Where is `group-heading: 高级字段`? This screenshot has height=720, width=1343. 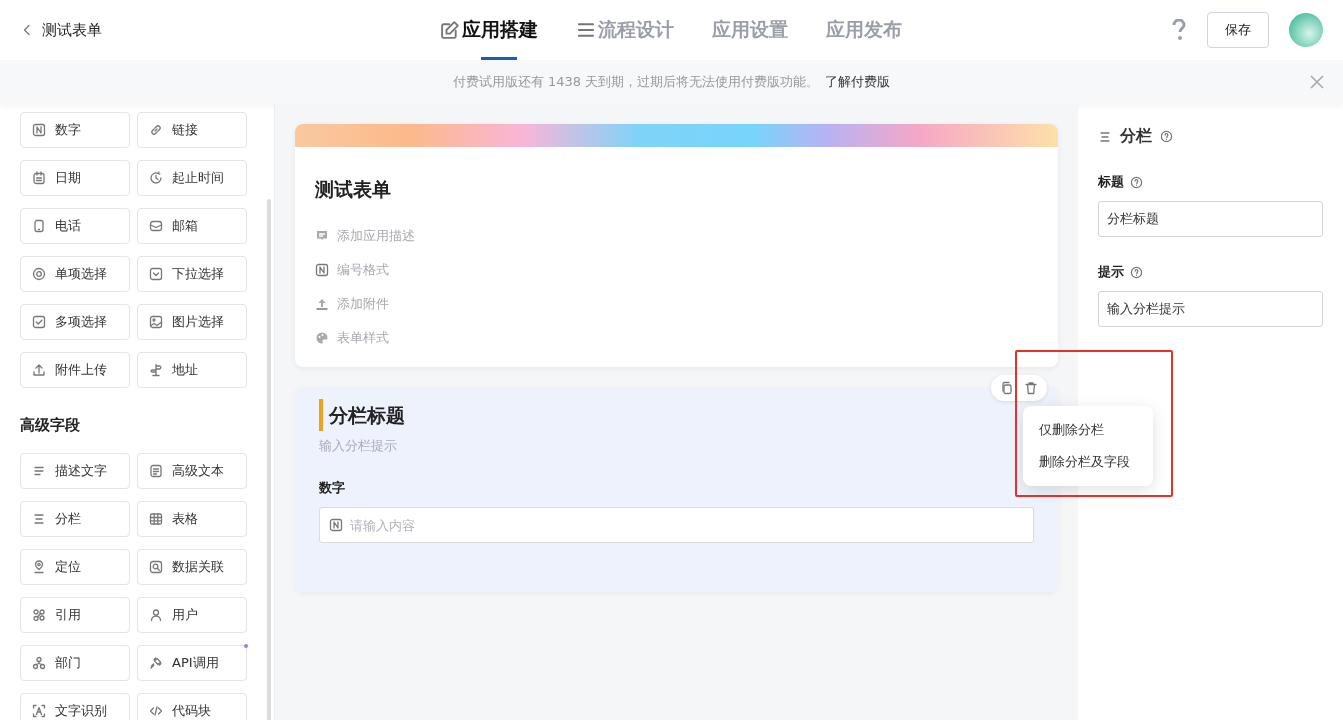
group-heading: 高级字段 is located at coordinates (50, 425).